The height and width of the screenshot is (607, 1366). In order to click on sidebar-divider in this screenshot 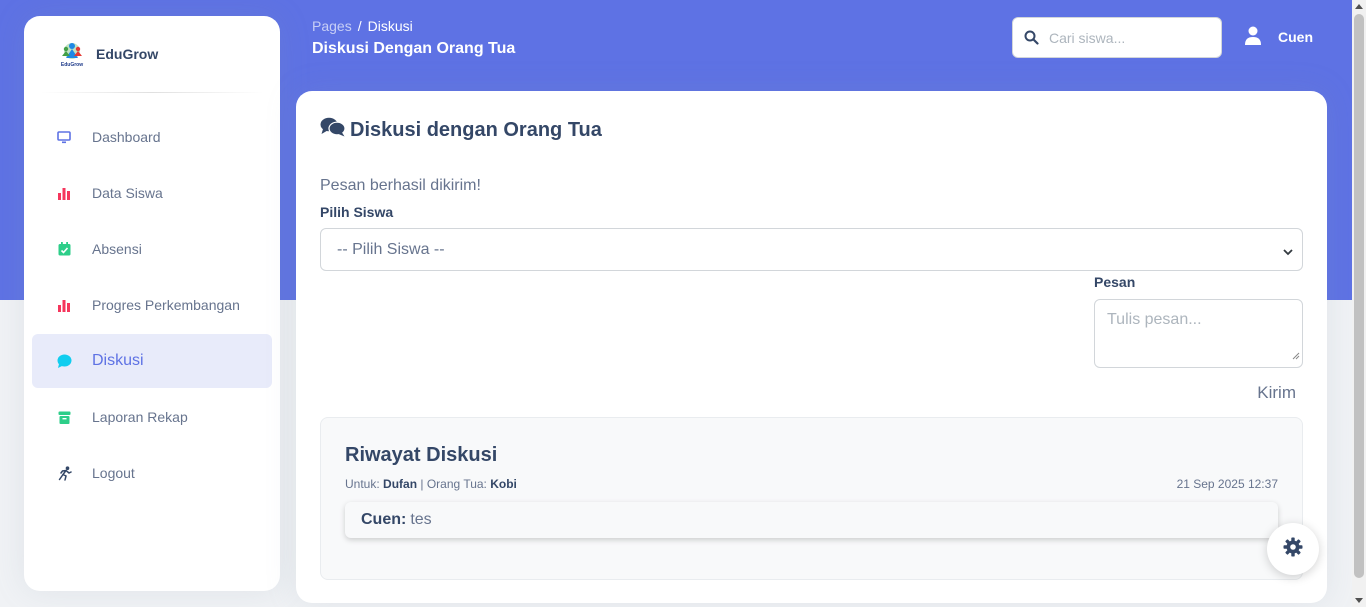, I will do `click(152, 92)`.